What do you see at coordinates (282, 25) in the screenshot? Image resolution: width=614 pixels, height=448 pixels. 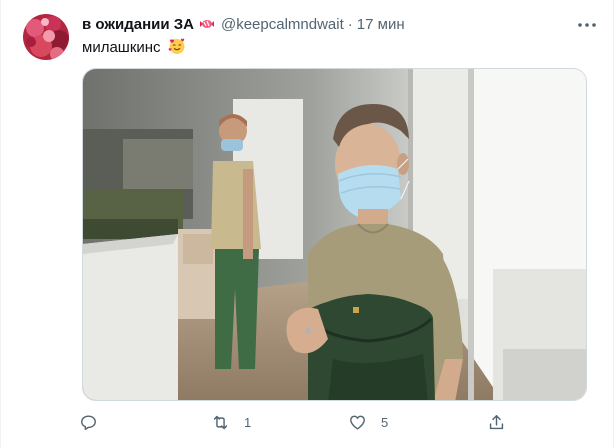 I see `user-handle: @keepcalmndwait` at bounding box center [282, 25].